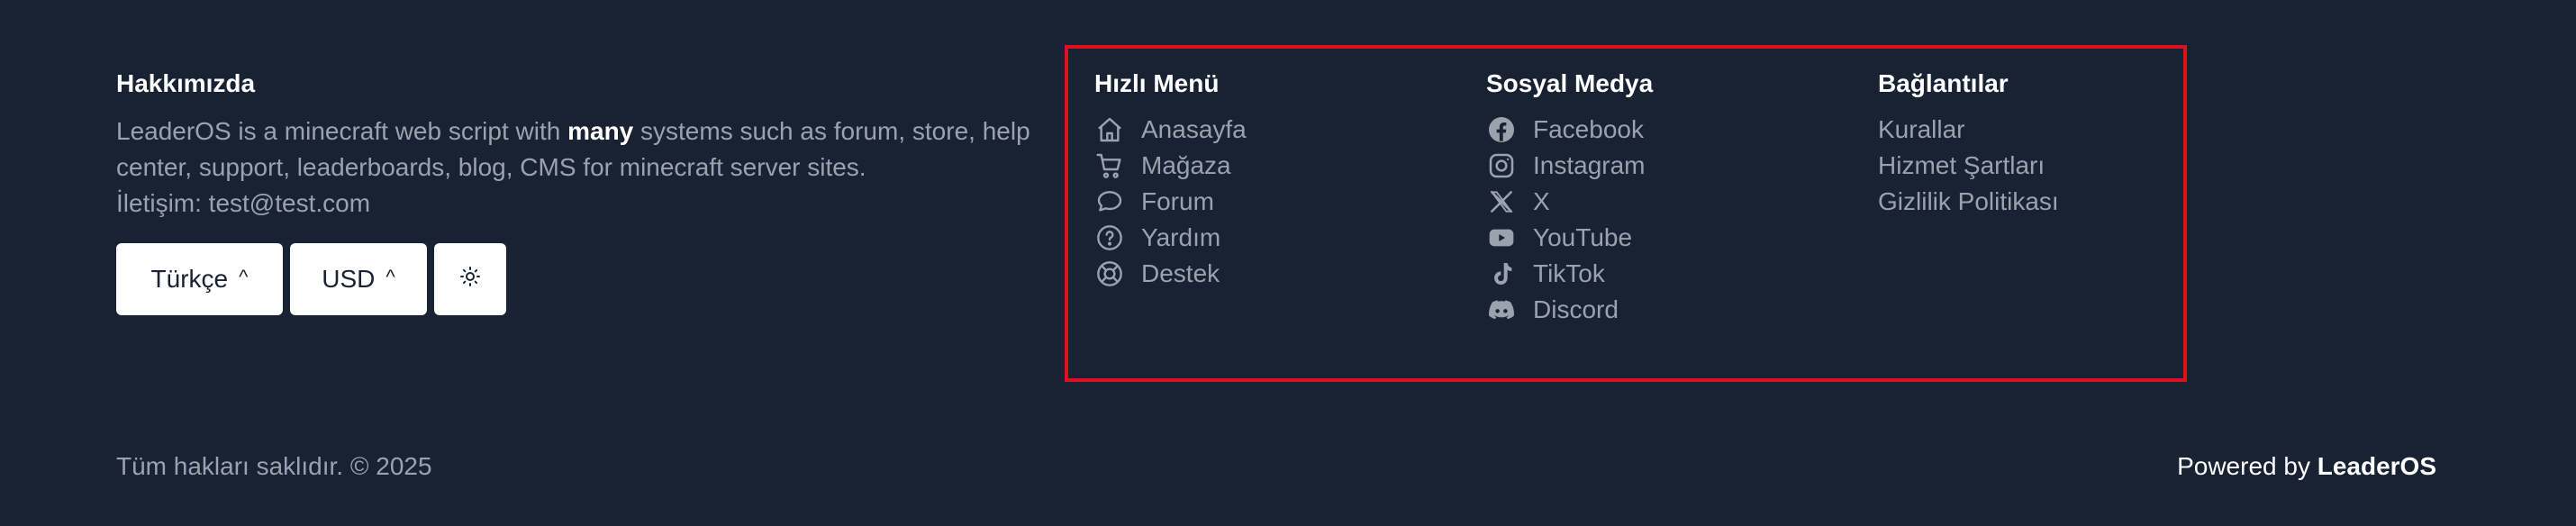  I want to click on social-label: YouTube, so click(1583, 237).